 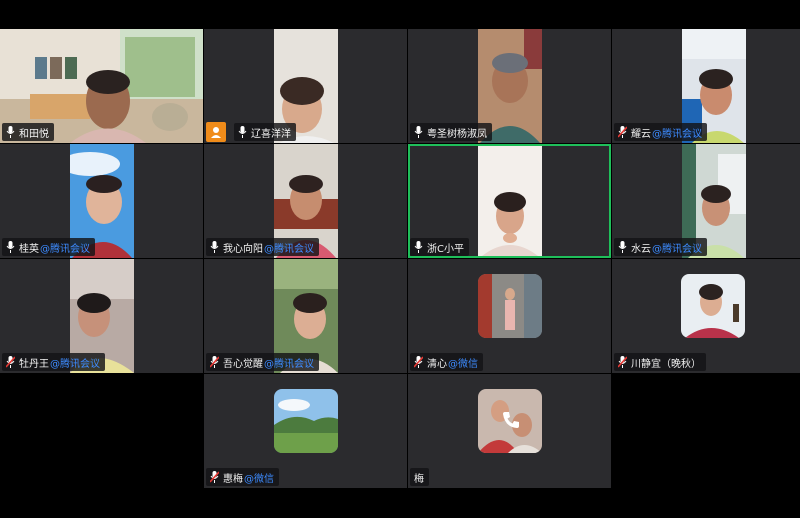 I want to click on participant-name: 水云, so click(x=641, y=249).